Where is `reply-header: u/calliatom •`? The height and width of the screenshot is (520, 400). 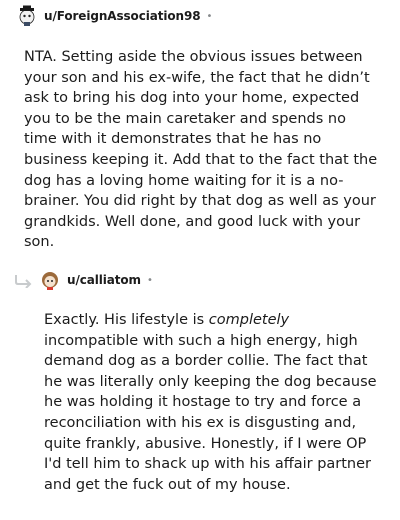
reply-header: u/calliatom • is located at coordinates (96, 280).